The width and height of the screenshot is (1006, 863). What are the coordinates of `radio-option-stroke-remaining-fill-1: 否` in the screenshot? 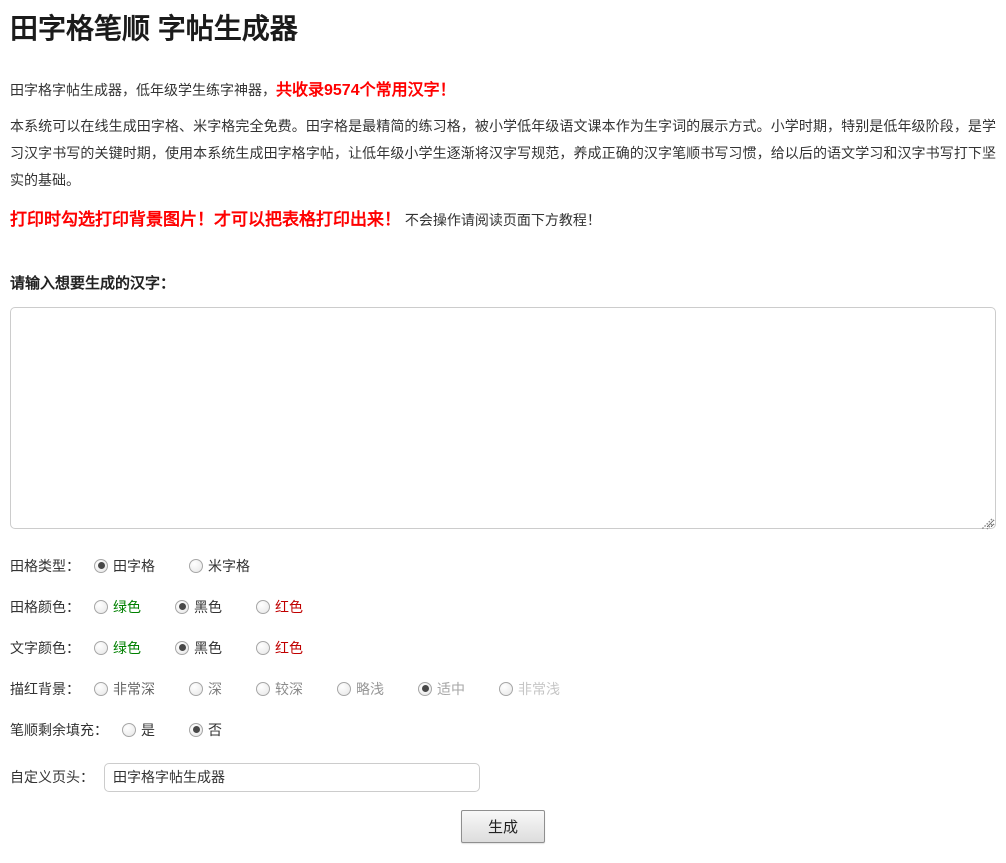 It's located at (205, 730).